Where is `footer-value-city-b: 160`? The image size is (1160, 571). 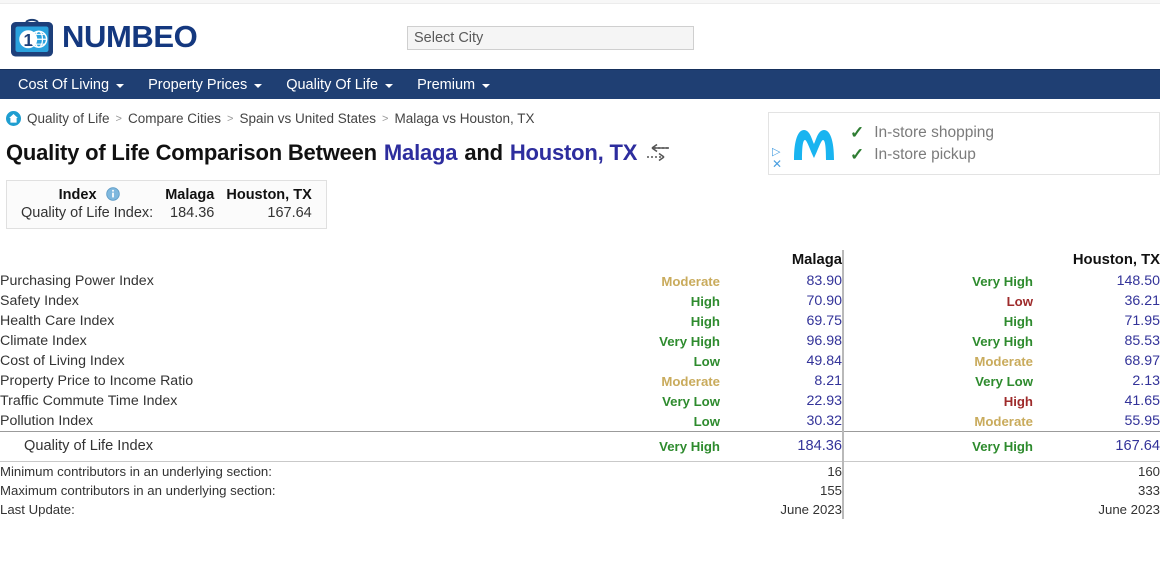
footer-value-city-b: 160 is located at coordinates (1148, 471).